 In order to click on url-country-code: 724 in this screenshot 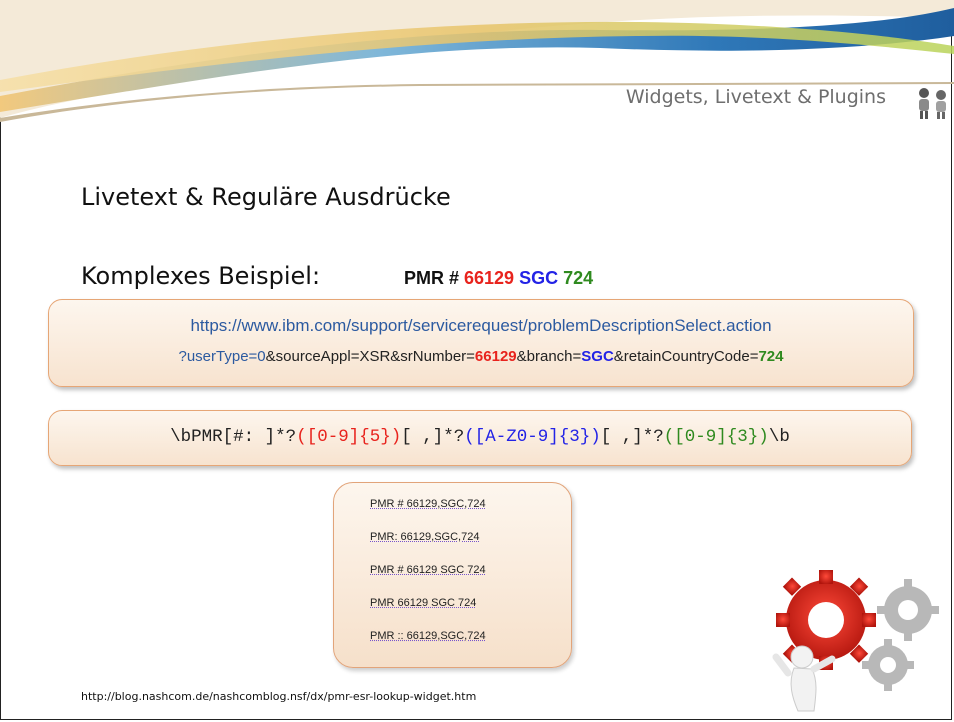, I will do `click(771, 356)`.